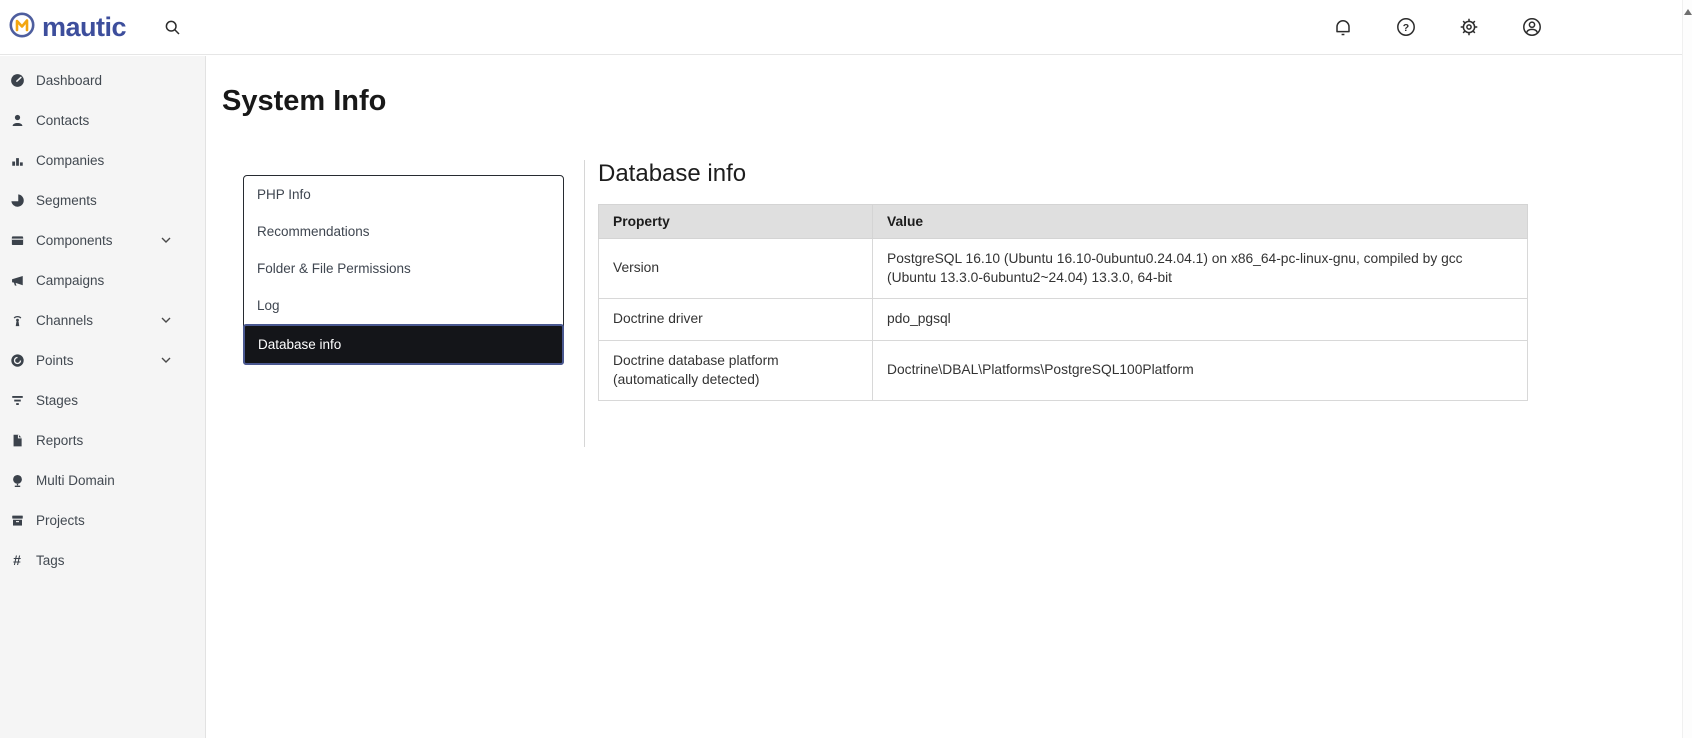 The height and width of the screenshot is (738, 1692). Describe the element at coordinates (17, 400) in the screenshot. I see `stages-funnel-icon` at that location.